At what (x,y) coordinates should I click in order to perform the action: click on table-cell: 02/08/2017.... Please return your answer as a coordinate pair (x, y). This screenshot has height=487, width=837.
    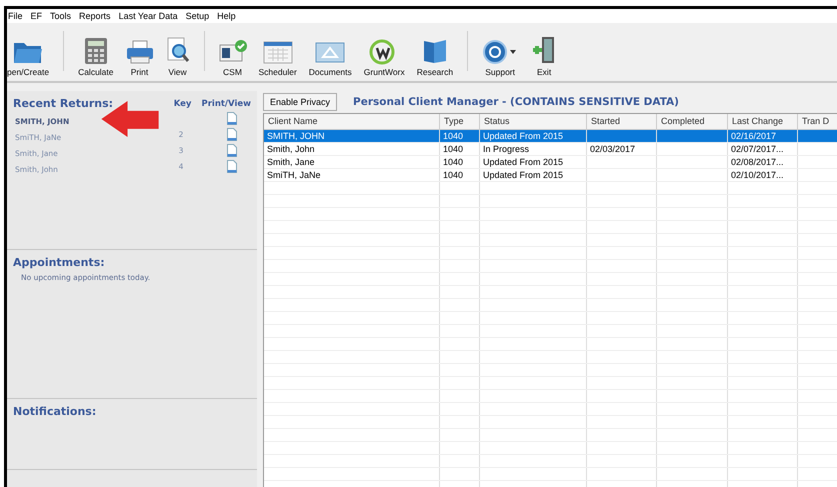
    Looking at the image, I should click on (757, 162).